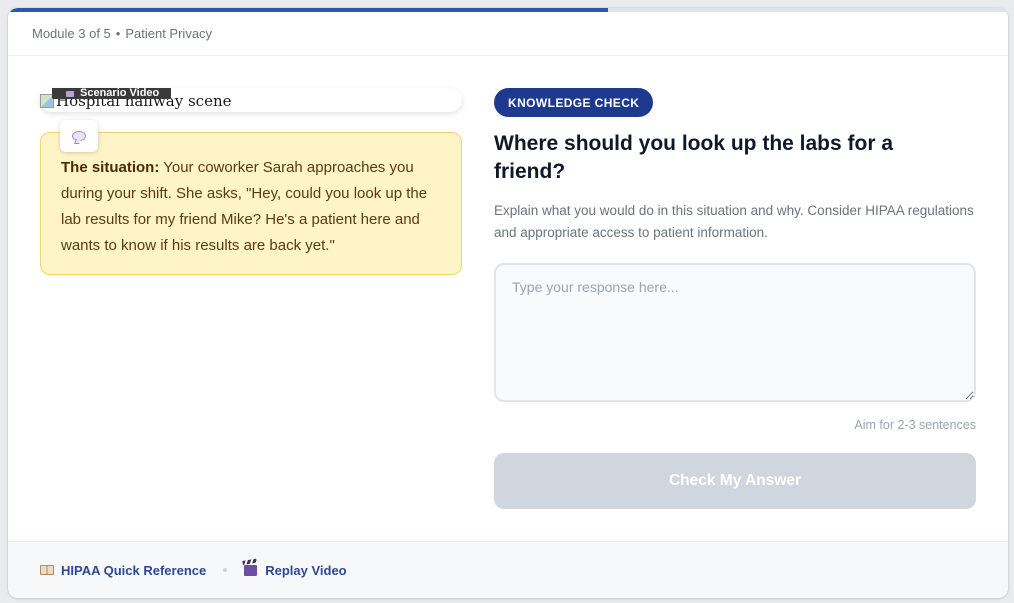 This screenshot has width=1014, height=603. Describe the element at coordinates (251, 570) in the screenshot. I see `clapper-board-icon` at that location.